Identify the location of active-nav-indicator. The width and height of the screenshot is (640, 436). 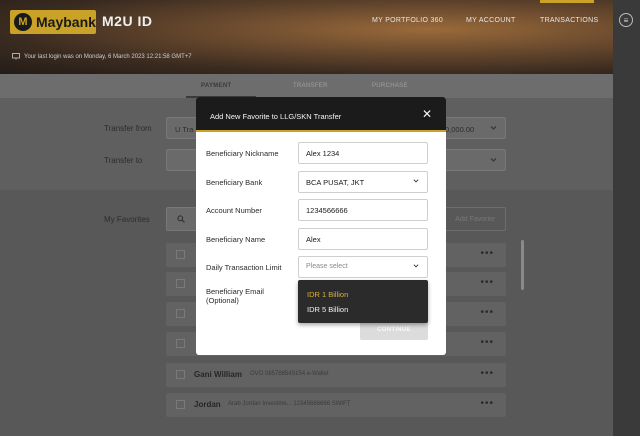
(567, 1).